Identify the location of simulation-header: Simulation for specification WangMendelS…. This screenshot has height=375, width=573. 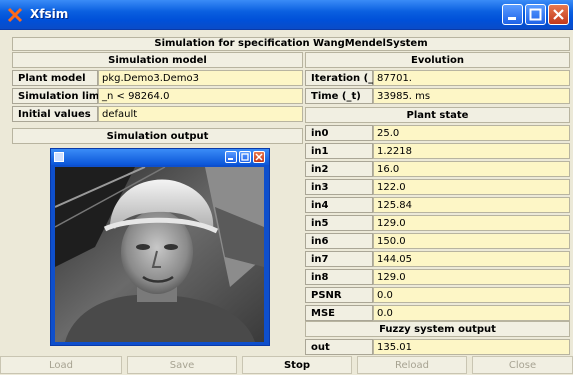
(291, 44).